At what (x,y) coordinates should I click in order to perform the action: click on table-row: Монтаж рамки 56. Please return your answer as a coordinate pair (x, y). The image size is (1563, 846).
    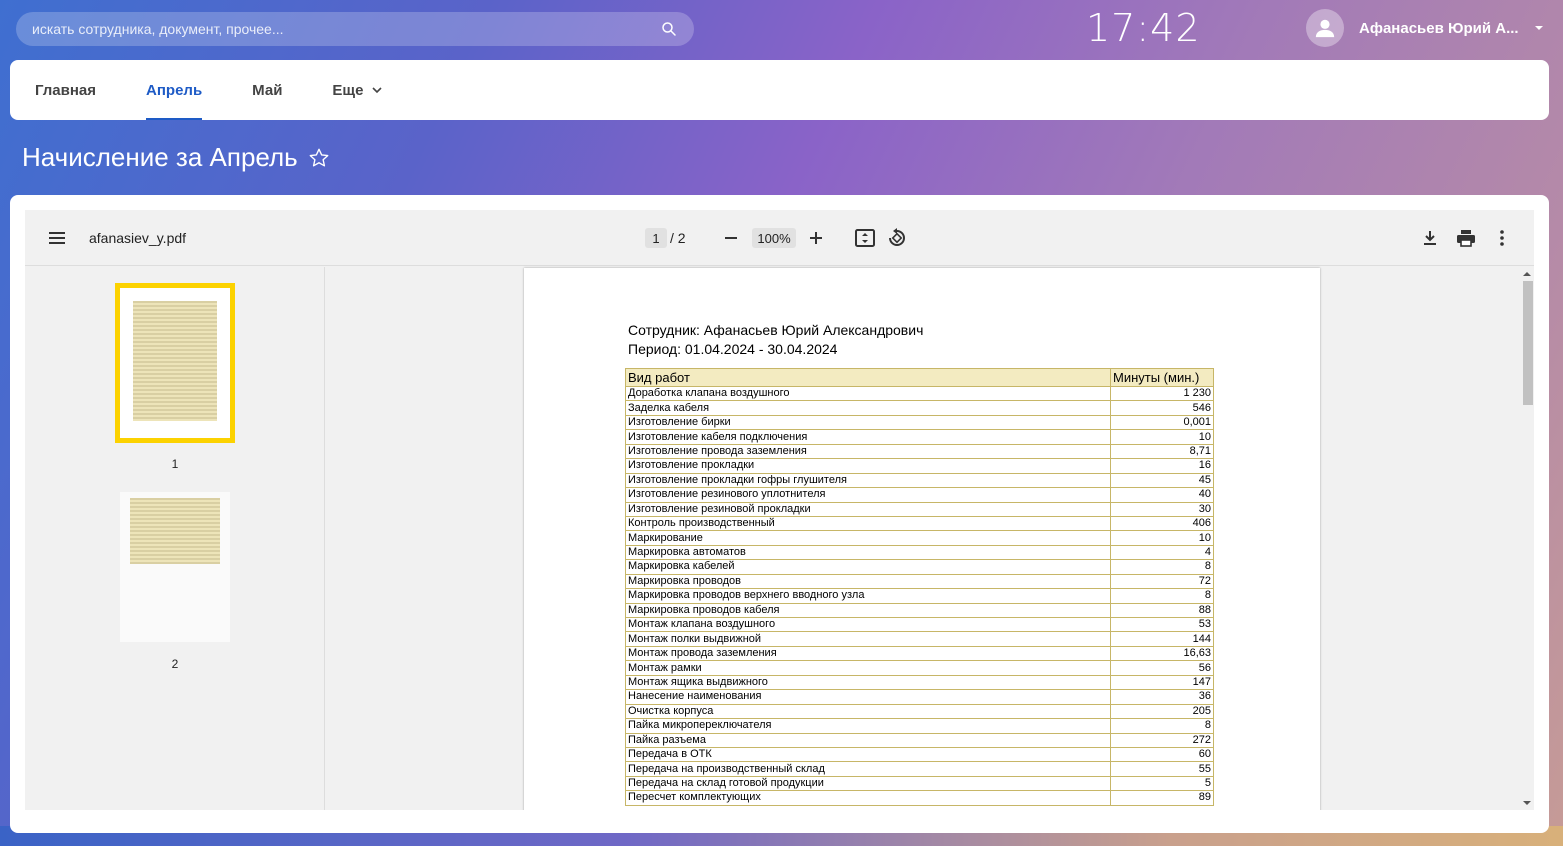
    Looking at the image, I should click on (919, 668).